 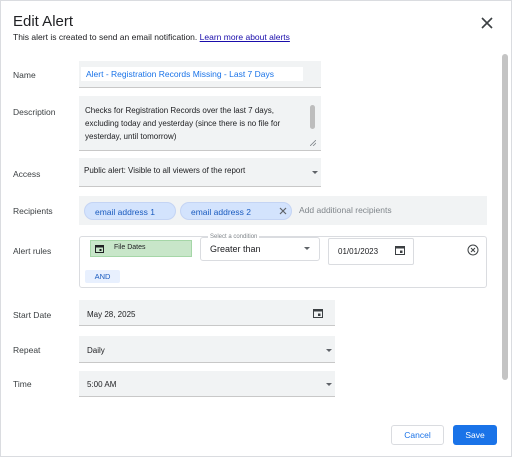 I want to click on save-button: Save, so click(x=475, y=435).